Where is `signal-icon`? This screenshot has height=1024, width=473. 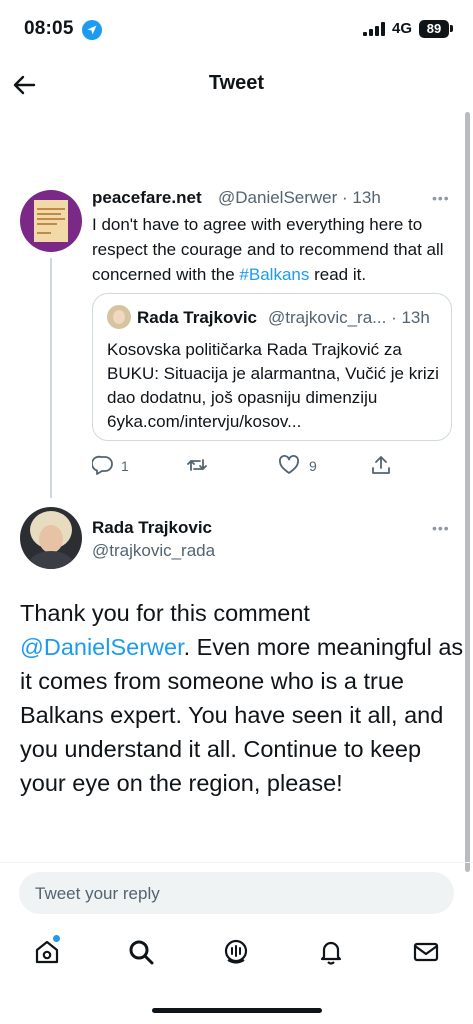
signal-icon is located at coordinates (374, 29).